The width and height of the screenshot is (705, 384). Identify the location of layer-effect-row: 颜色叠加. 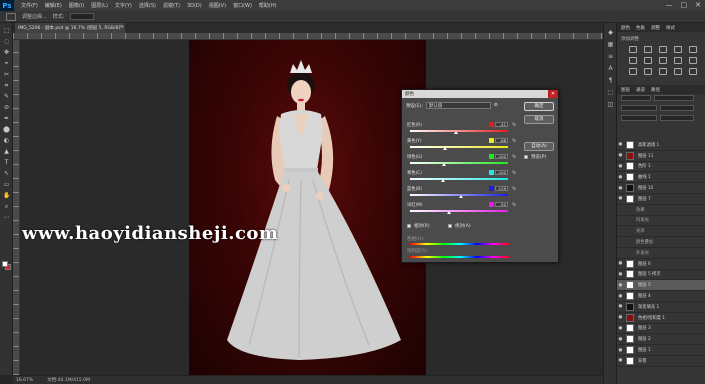
(661, 242).